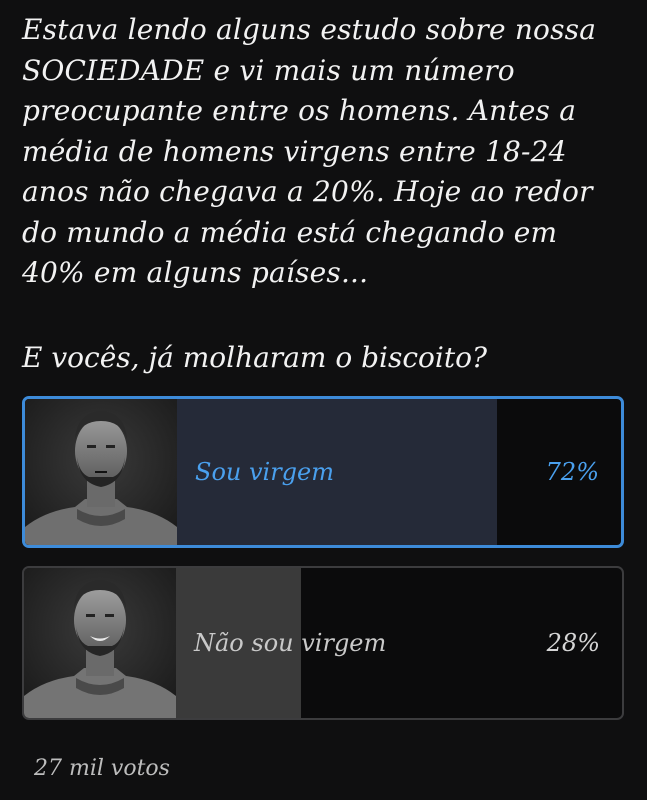  I want to click on poll-option-label: Não sou virgem, so click(290, 643).